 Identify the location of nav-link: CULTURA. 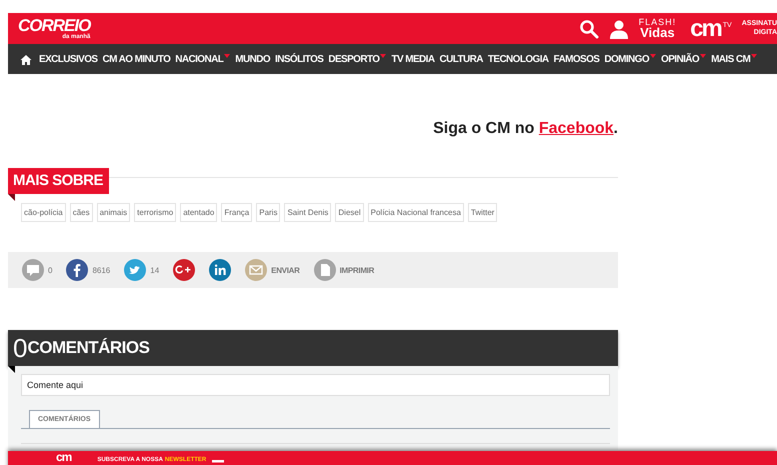
(461, 60).